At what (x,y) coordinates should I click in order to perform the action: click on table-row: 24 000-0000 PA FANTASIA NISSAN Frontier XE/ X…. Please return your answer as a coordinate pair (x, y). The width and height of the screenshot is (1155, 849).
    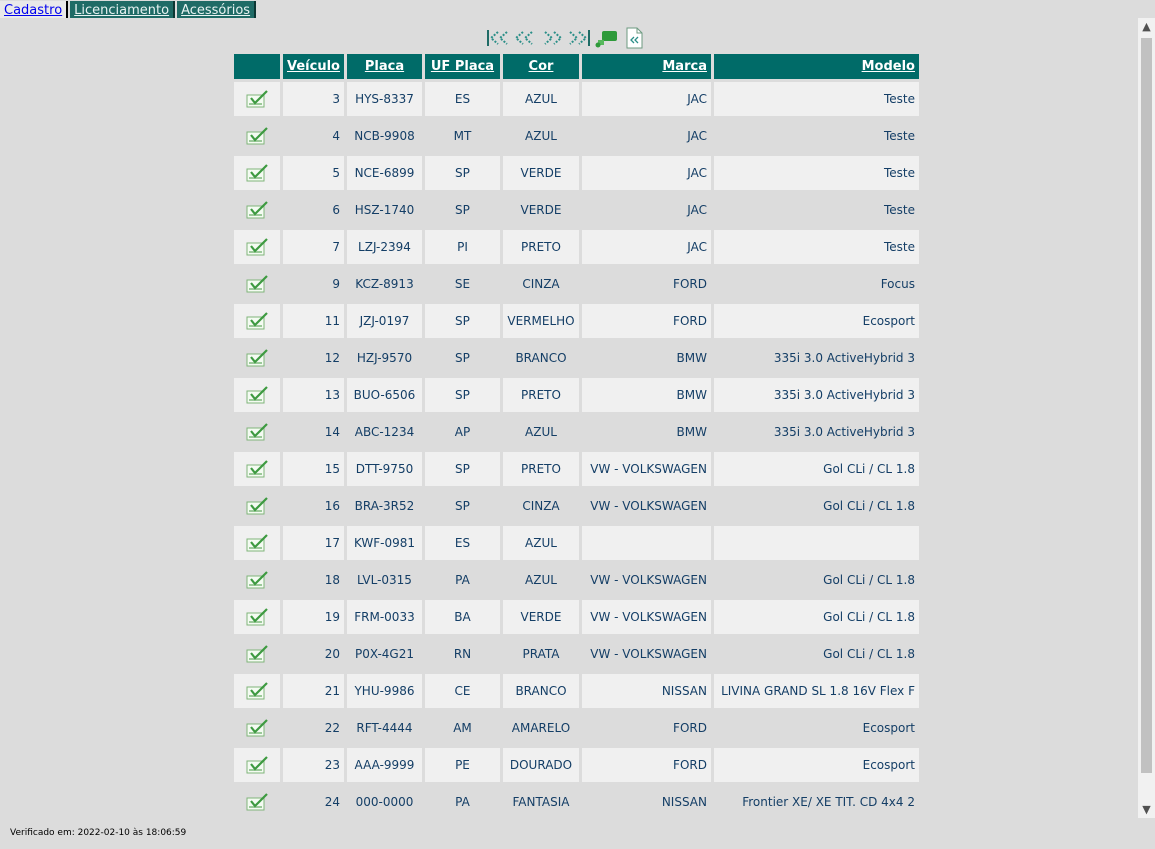
    Looking at the image, I should click on (576, 802).